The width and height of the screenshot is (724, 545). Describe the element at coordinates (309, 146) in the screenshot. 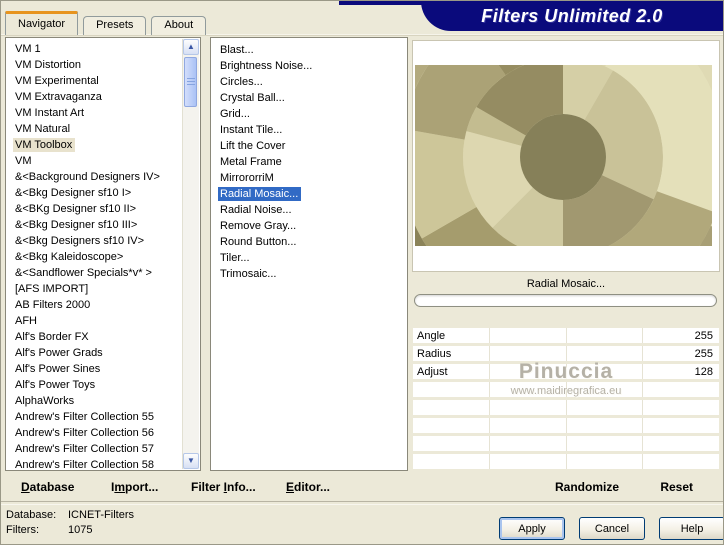

I see `list-item: Lift the Cover` at that location.